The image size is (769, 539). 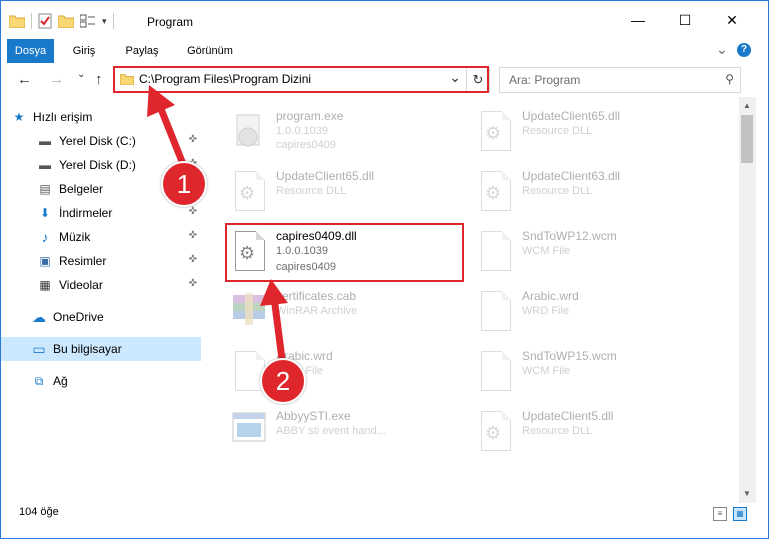 What do you see at coordinates (217, 222) in the screenshot?
I see `annotation-arrows` at bounding box center [217, 222].